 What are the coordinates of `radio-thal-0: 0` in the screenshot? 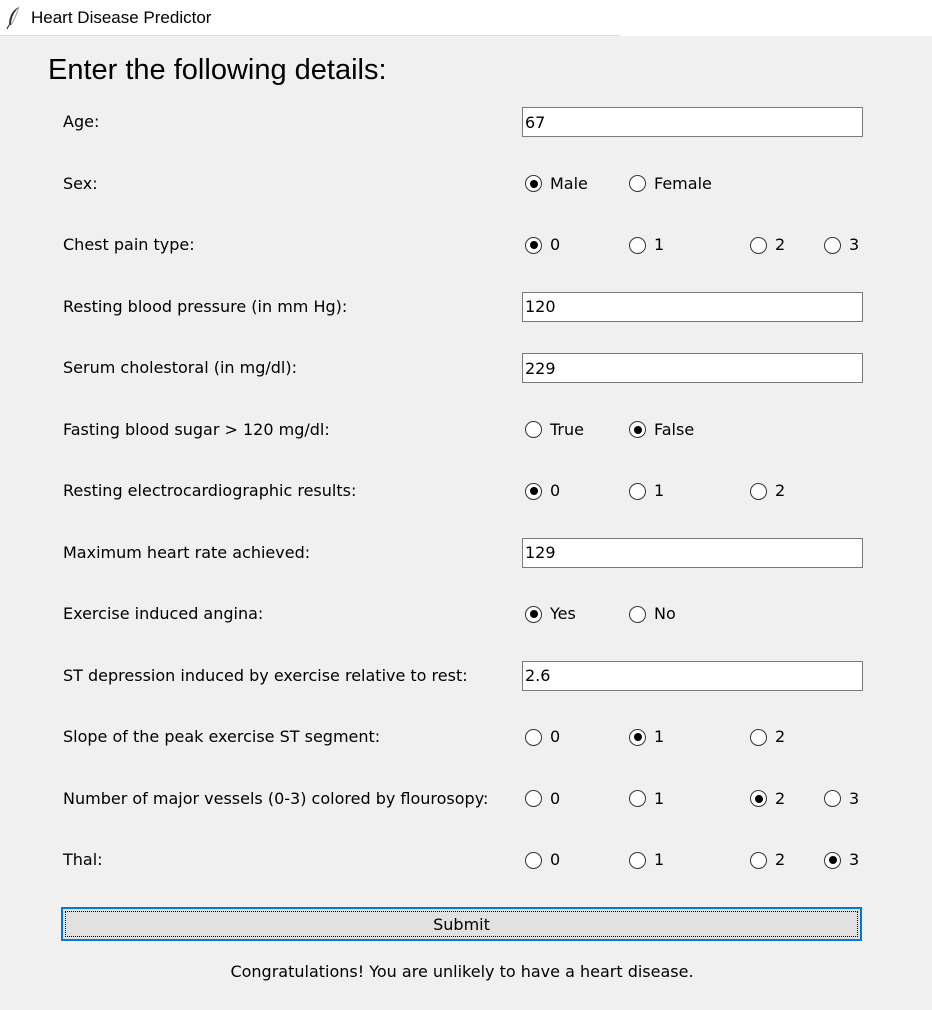 It's located at (542, 860).